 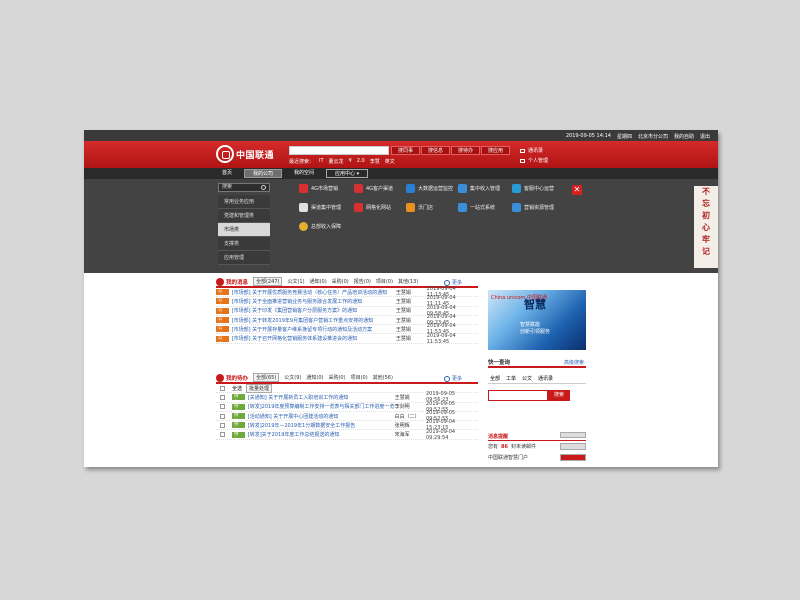 What do you see at coordinates (373, 188) in the screenshot?
I see `app-tile: 4G客户渠道` at bounding box center [373, 188].